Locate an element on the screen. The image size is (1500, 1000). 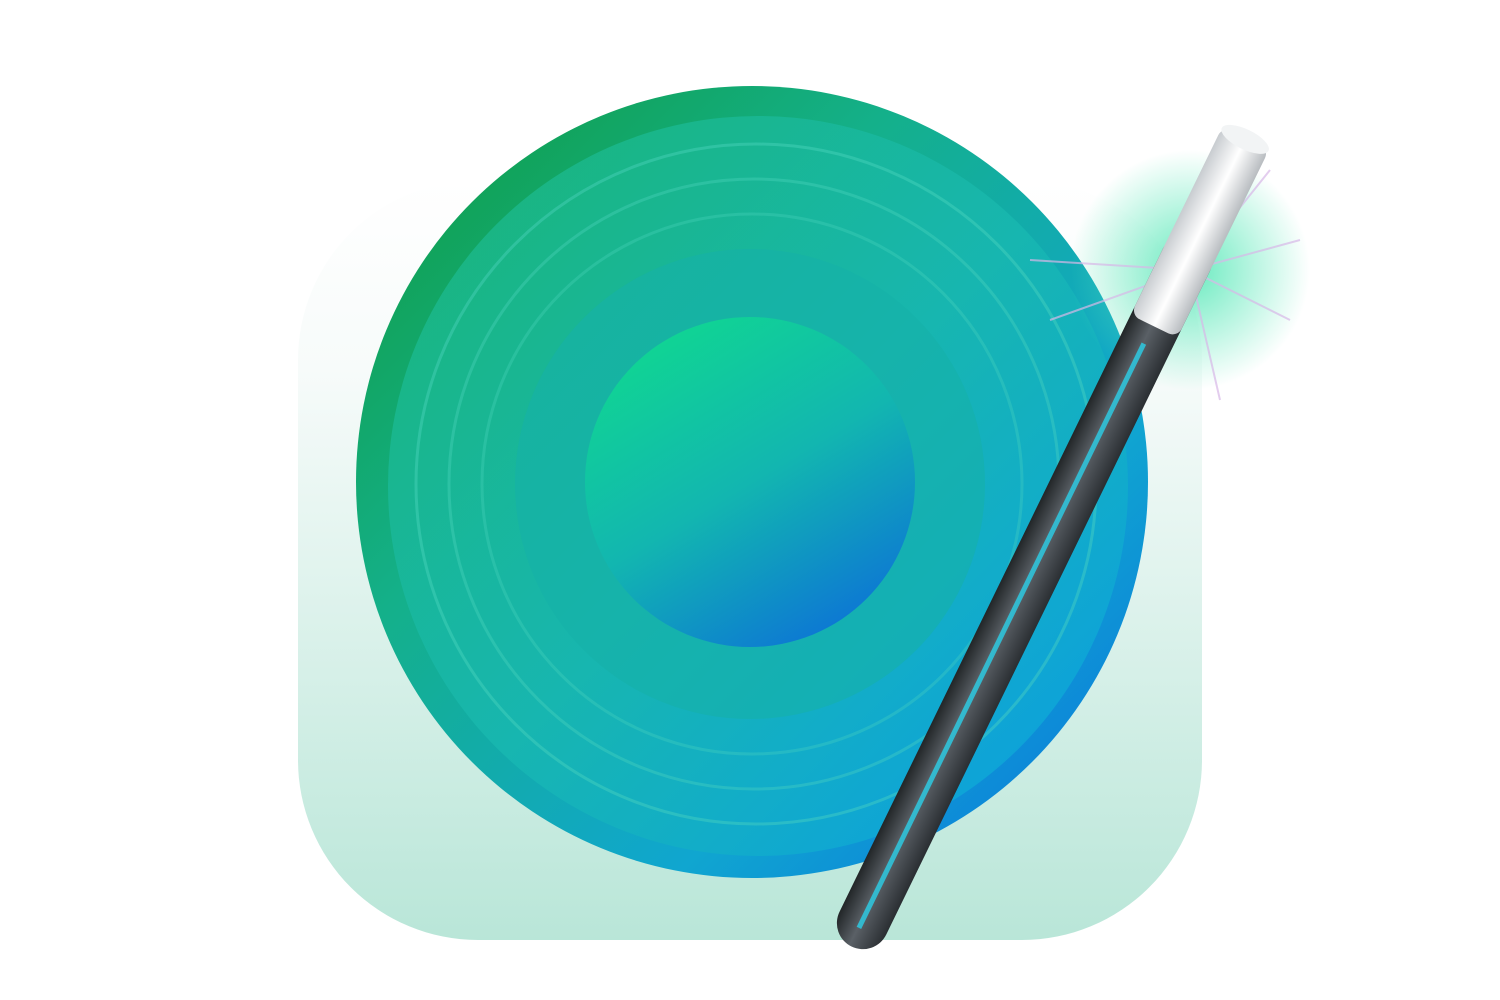
speaker-cone is located at coordinates (750, 482).